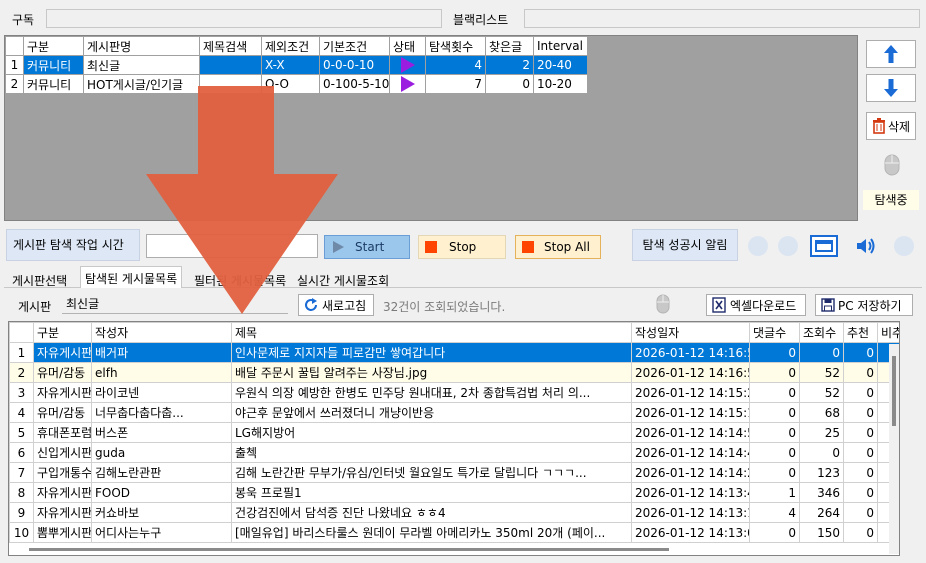 This screenshot has width=926, height=563. I want to click on row-number: 8, so click(21, 492).